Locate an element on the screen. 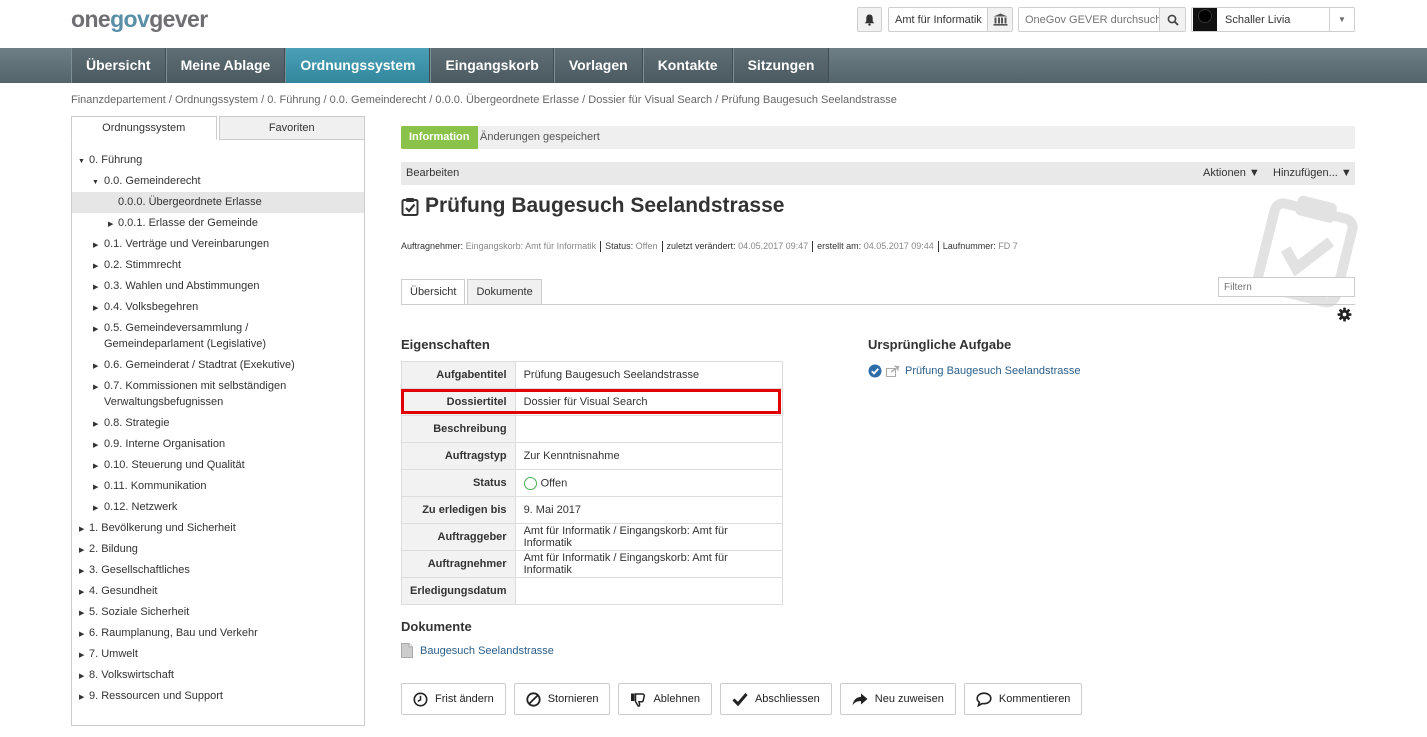 The image size is (1427, 737). reject-button: Ablehnen is located at coordinates (665, 699).